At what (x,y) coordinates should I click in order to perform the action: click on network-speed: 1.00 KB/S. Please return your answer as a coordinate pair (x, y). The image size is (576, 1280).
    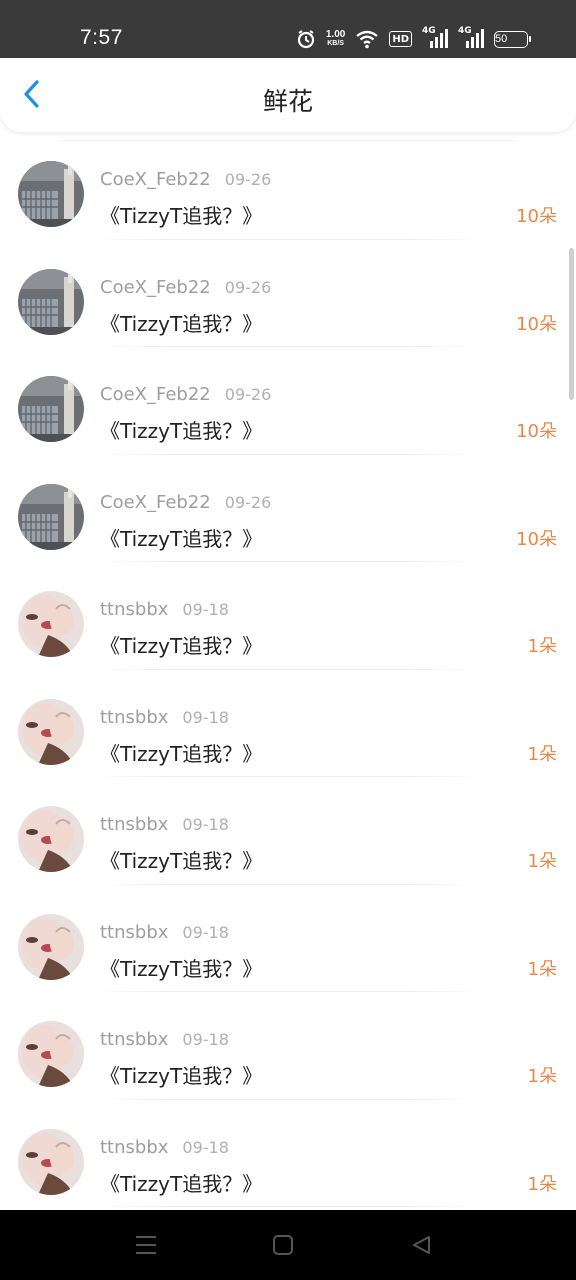
    Looking at the image, I should click on (335, 39).